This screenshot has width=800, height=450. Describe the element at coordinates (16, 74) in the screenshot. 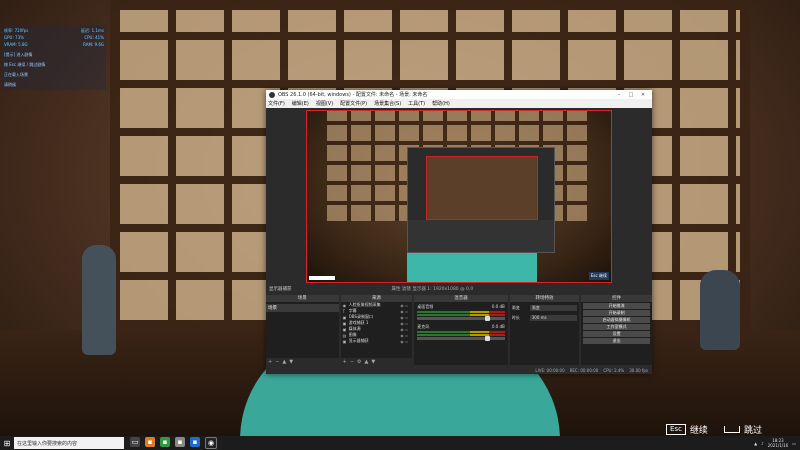

I see `overlay-message: 正在载入场景` at that location.